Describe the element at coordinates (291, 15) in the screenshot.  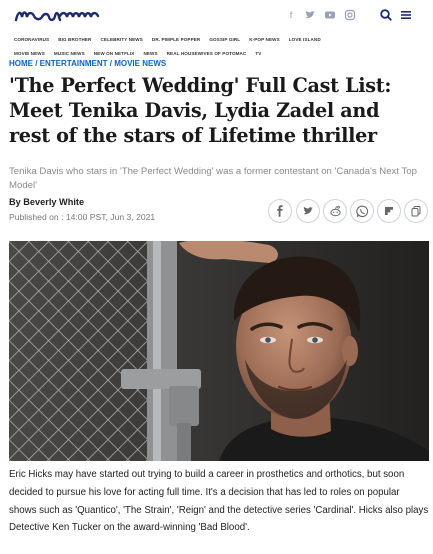
I see `facebook-icon: f` at that location.